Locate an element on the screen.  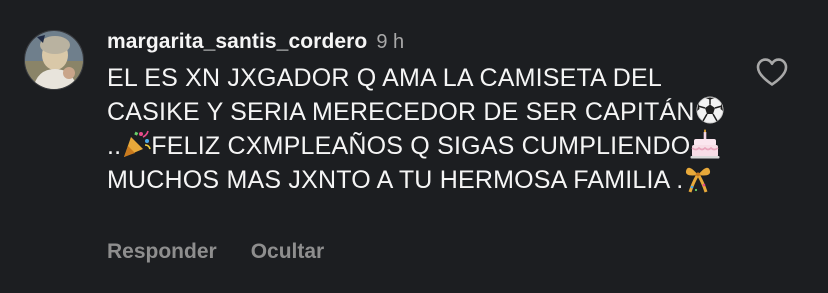
reply-button: Responder is located at coordinates (162, 252).